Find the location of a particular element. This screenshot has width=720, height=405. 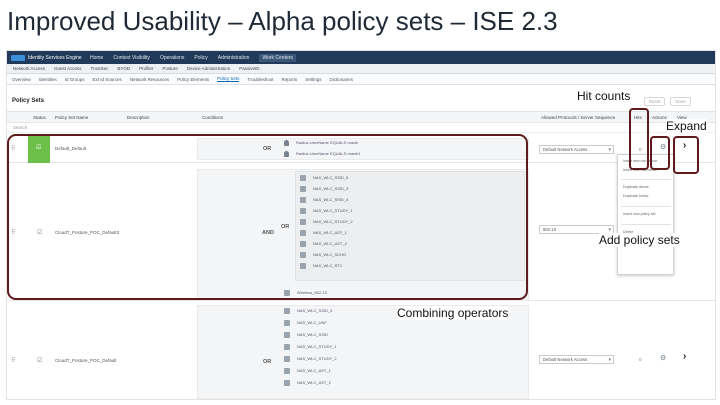

condition-item: NAS_WLC_STUDY_1 is located at coordinates (310, 346).